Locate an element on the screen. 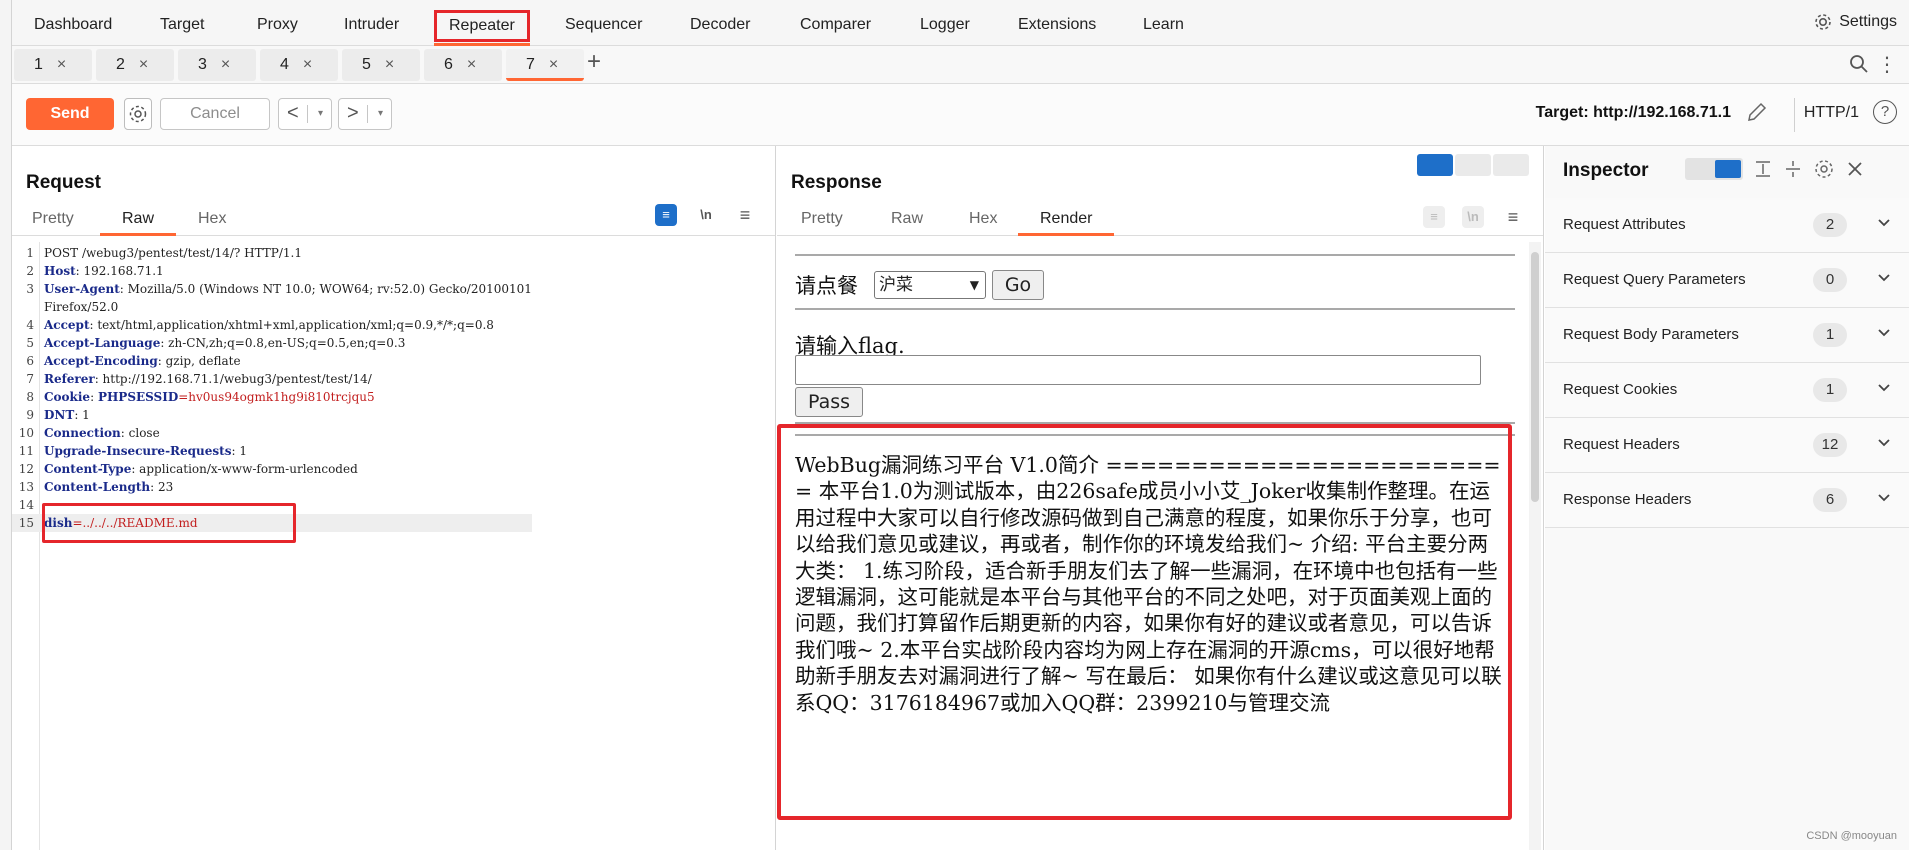  nav-logger: Logger is located at coordinates (945, 25).